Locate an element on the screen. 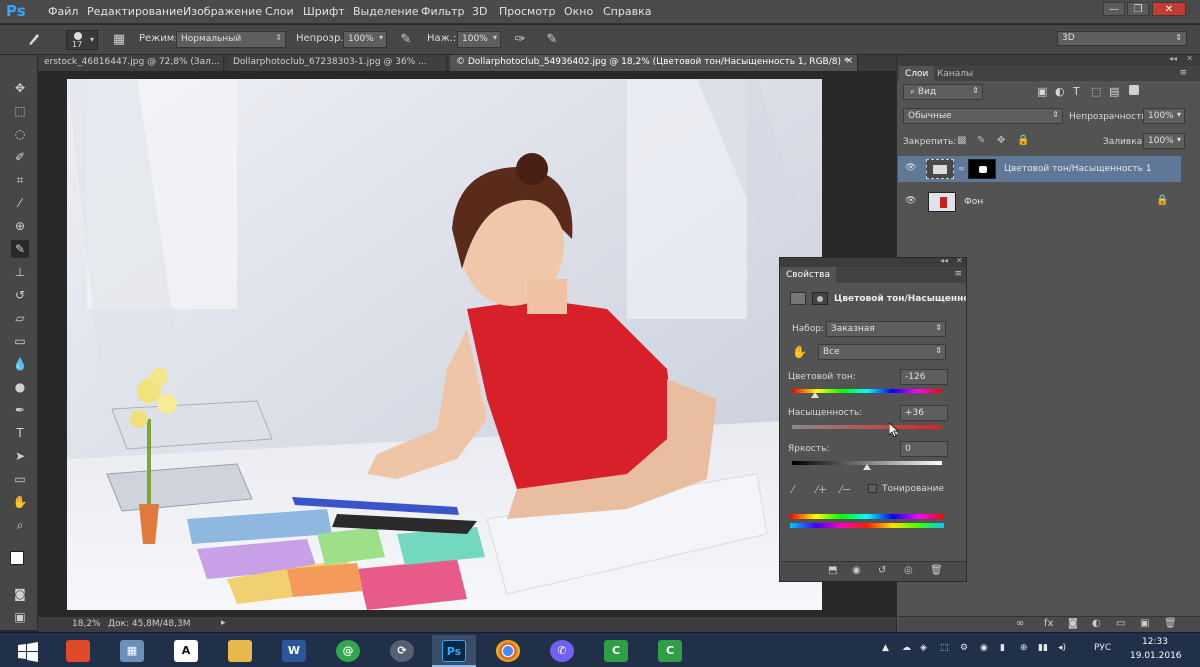 This screenshot has width=1200, height=667. close-tab-icon: × is located at coordinates (849, 61).